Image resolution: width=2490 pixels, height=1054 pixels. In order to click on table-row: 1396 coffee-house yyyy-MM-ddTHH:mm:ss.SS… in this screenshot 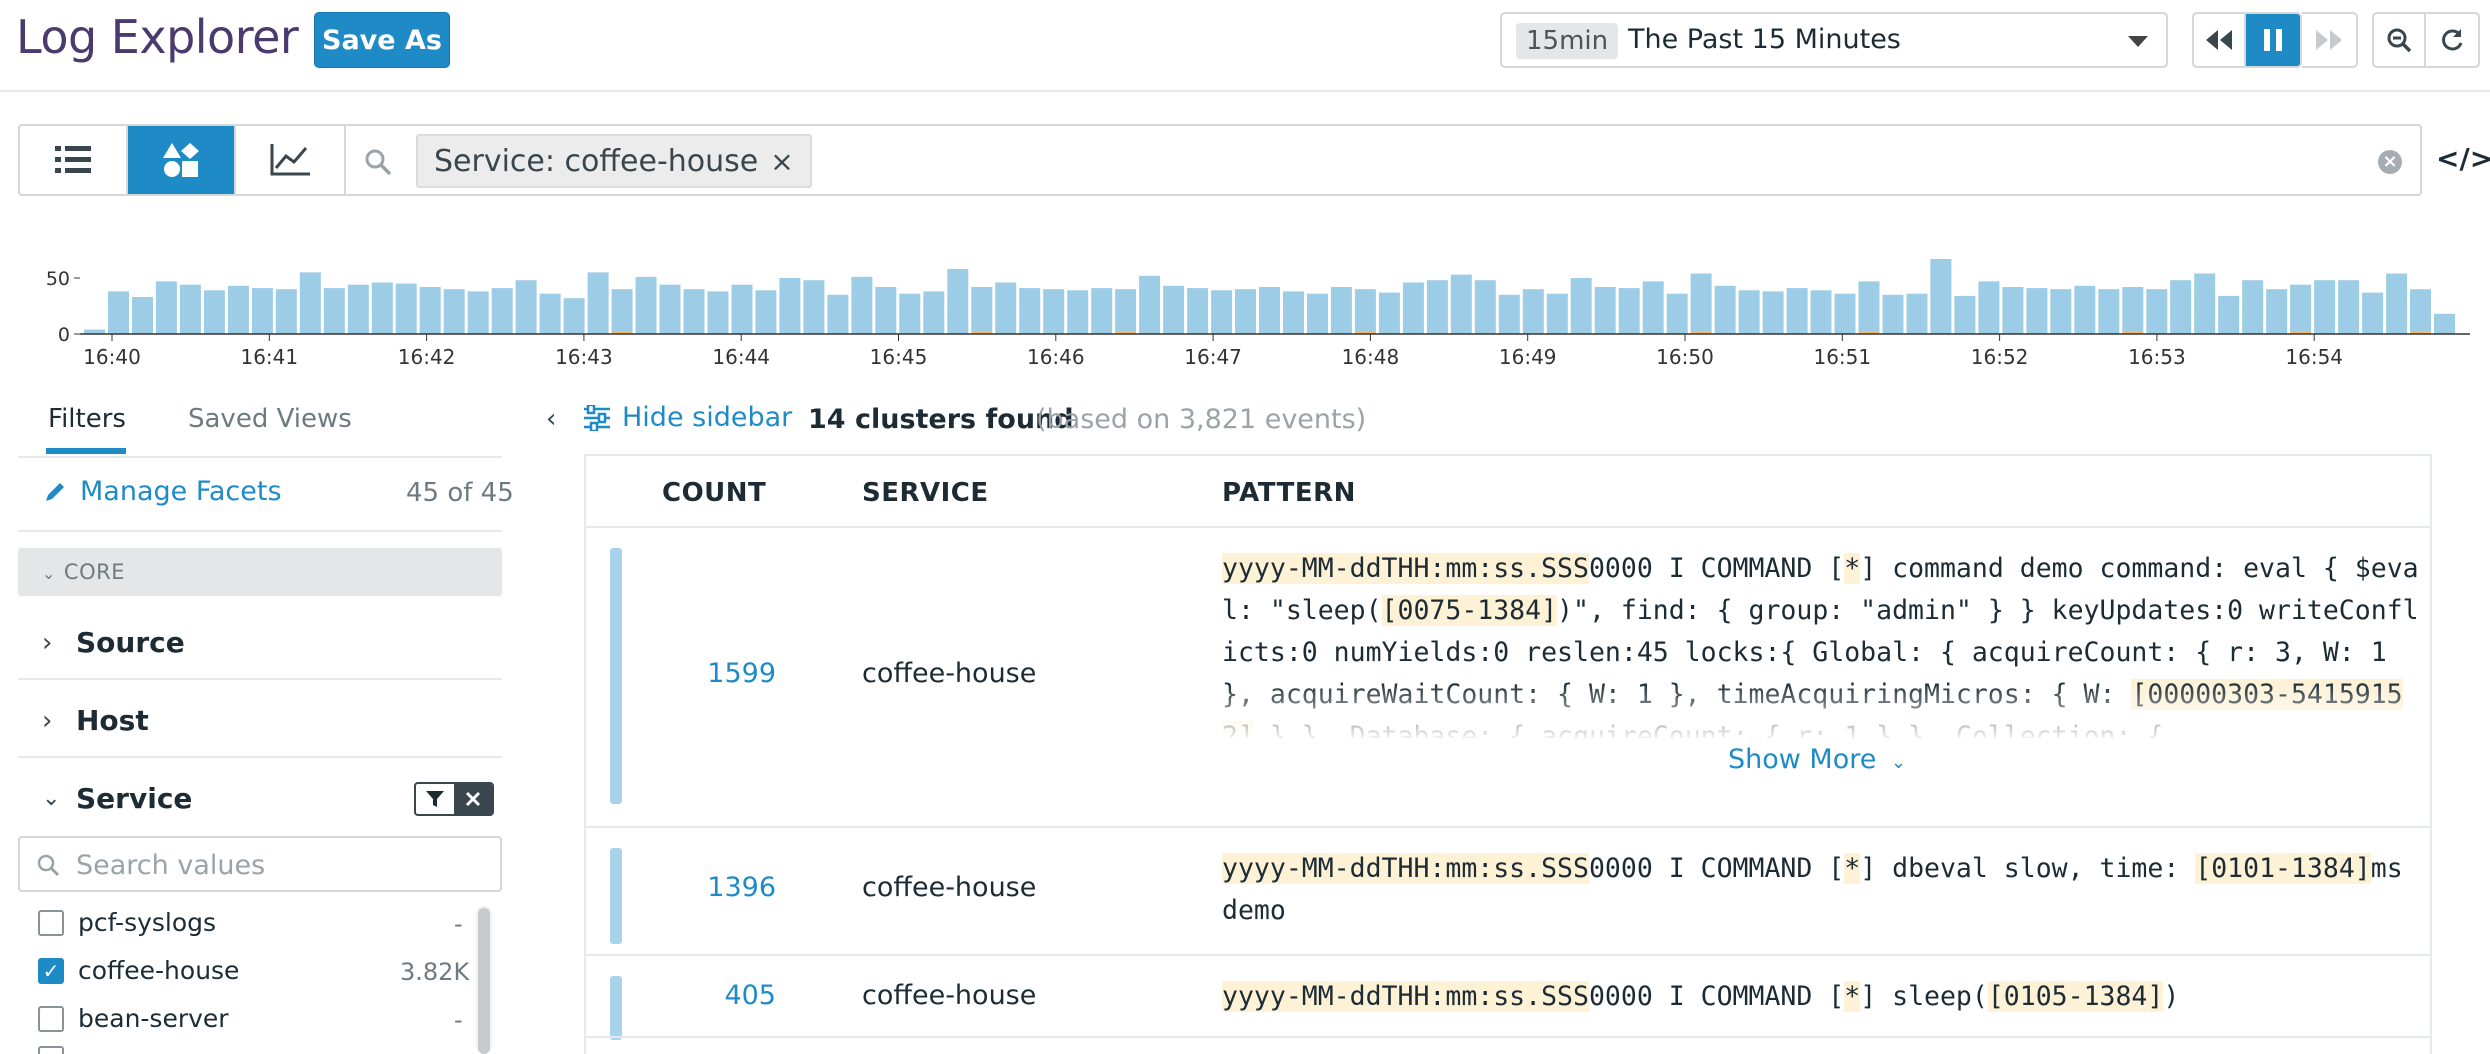, I will do `click(1508, 890)`.